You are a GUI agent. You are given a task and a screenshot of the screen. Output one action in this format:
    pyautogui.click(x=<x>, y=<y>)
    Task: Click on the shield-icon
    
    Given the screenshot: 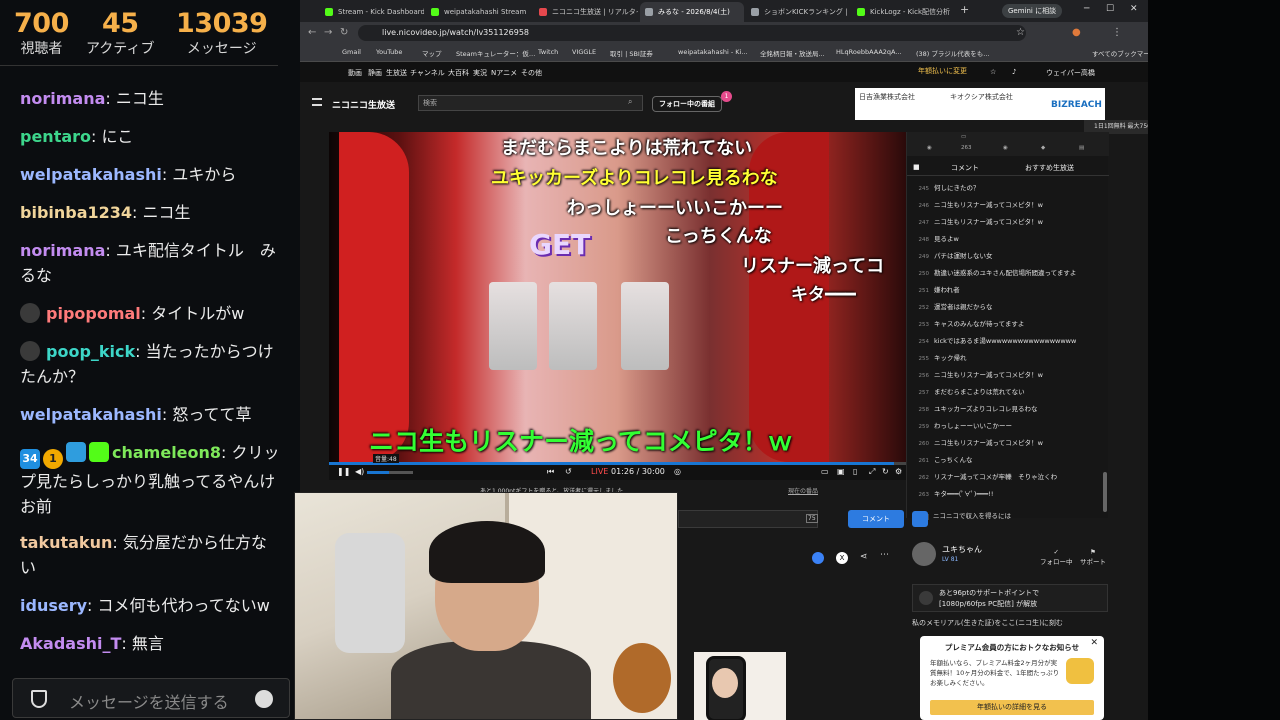 What is the action you would take?
    pyautogui.click(x=39, y=699)
    